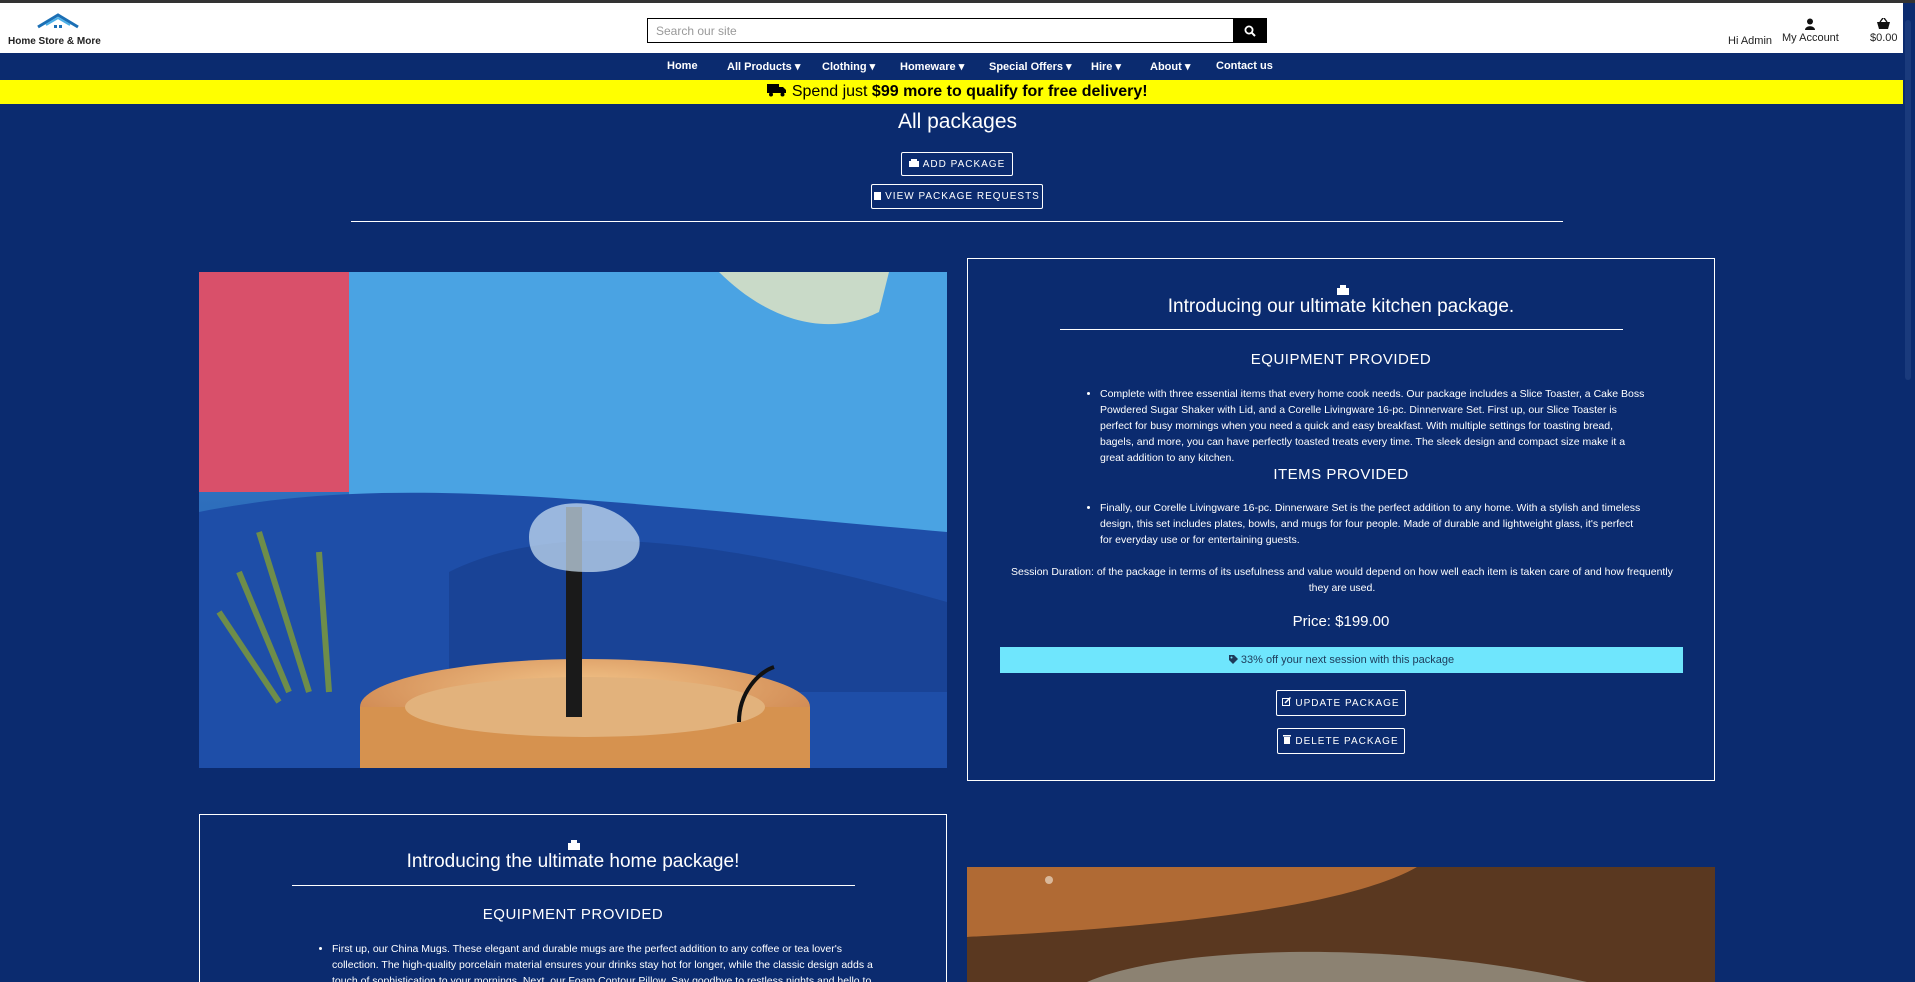 This screenshot has height=982, width=1915. What do you see at coordinates (1106, 66) in the screenshot?
I see `nav-item-hire: Hire ▾` at bounding box center [1106, 66].